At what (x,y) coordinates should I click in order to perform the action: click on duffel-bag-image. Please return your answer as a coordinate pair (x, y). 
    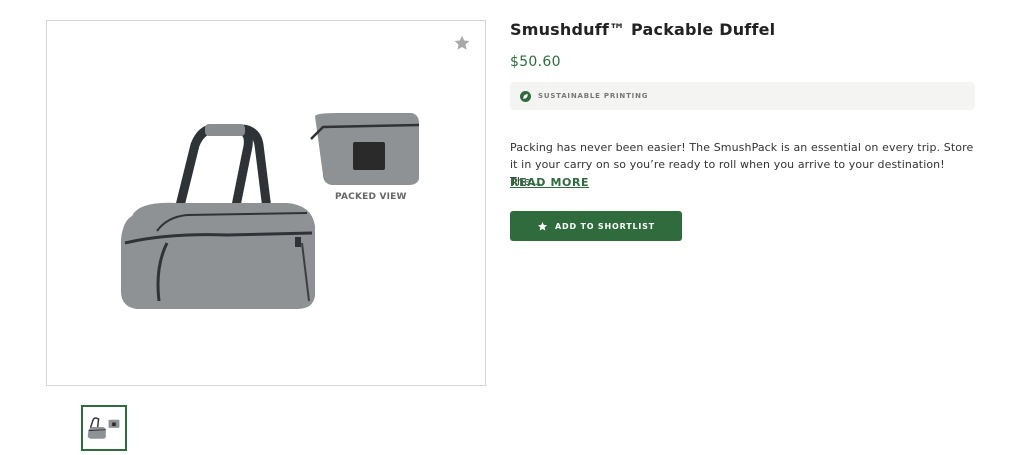
    Looking at the image, I should click on (270, 211).